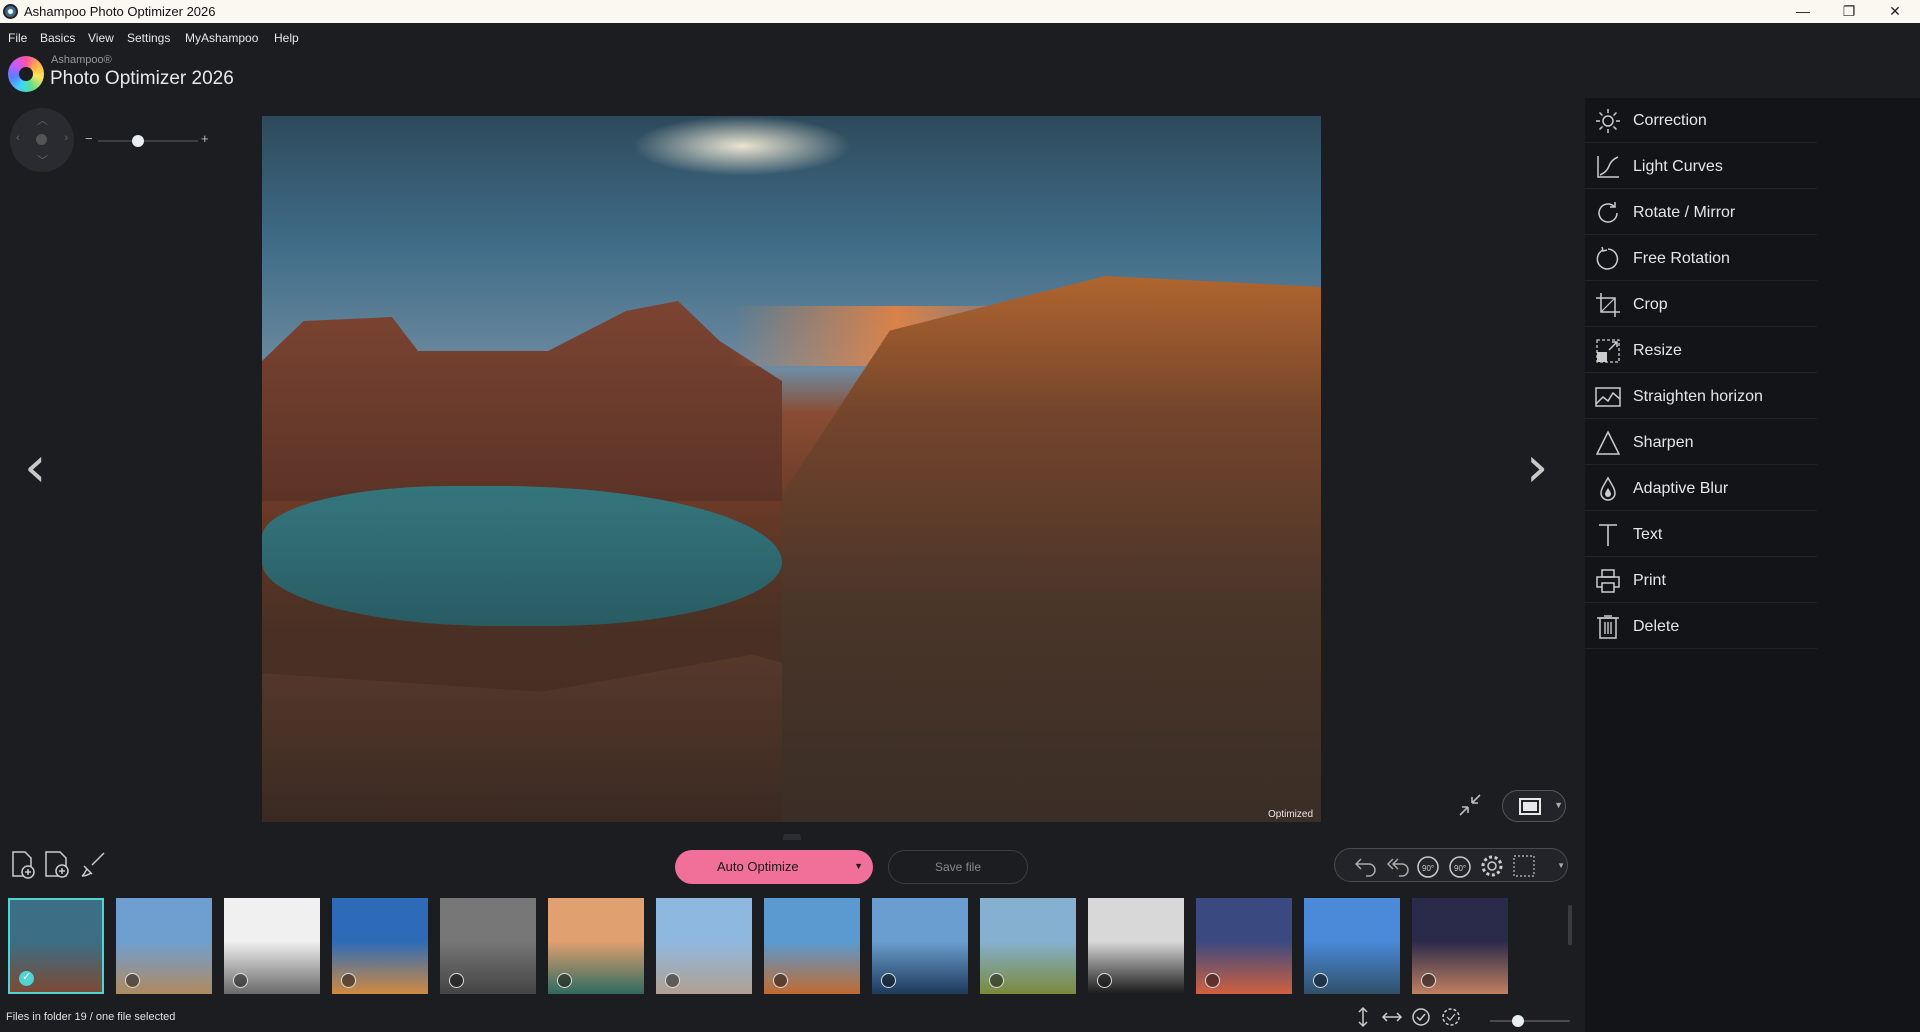 This screenshot has width=1920, height=1032. Describe the element at coordinates (758, 866) in the screenshot. I see `auto-optimize-label: Auto Optimize` at that location.